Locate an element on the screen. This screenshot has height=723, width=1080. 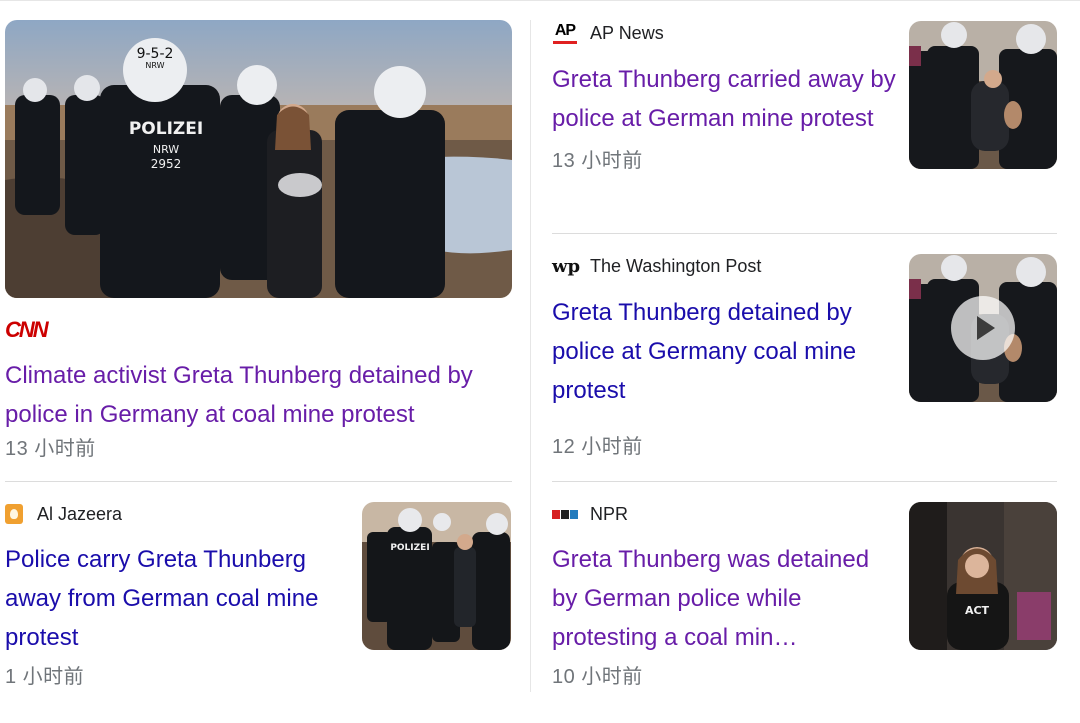
police-carrying-image is located at coordinates (983, 95).